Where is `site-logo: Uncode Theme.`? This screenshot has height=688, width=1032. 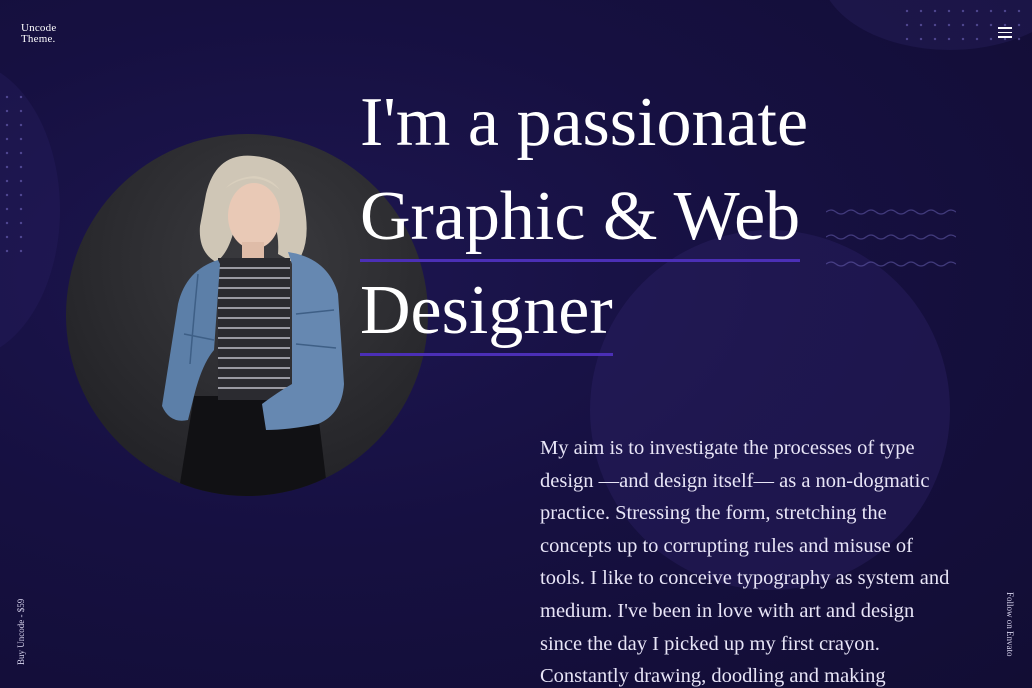
site-logo: Uncode Theme. is located at coordinates (38, 34).